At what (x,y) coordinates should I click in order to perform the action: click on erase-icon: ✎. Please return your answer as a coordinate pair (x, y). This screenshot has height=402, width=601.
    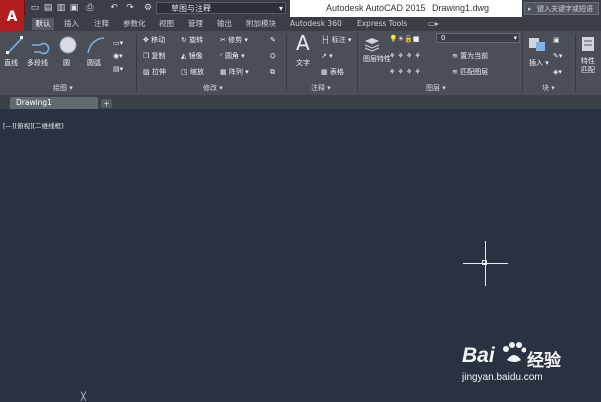
    Looking at the image, I should click on (273, 40).